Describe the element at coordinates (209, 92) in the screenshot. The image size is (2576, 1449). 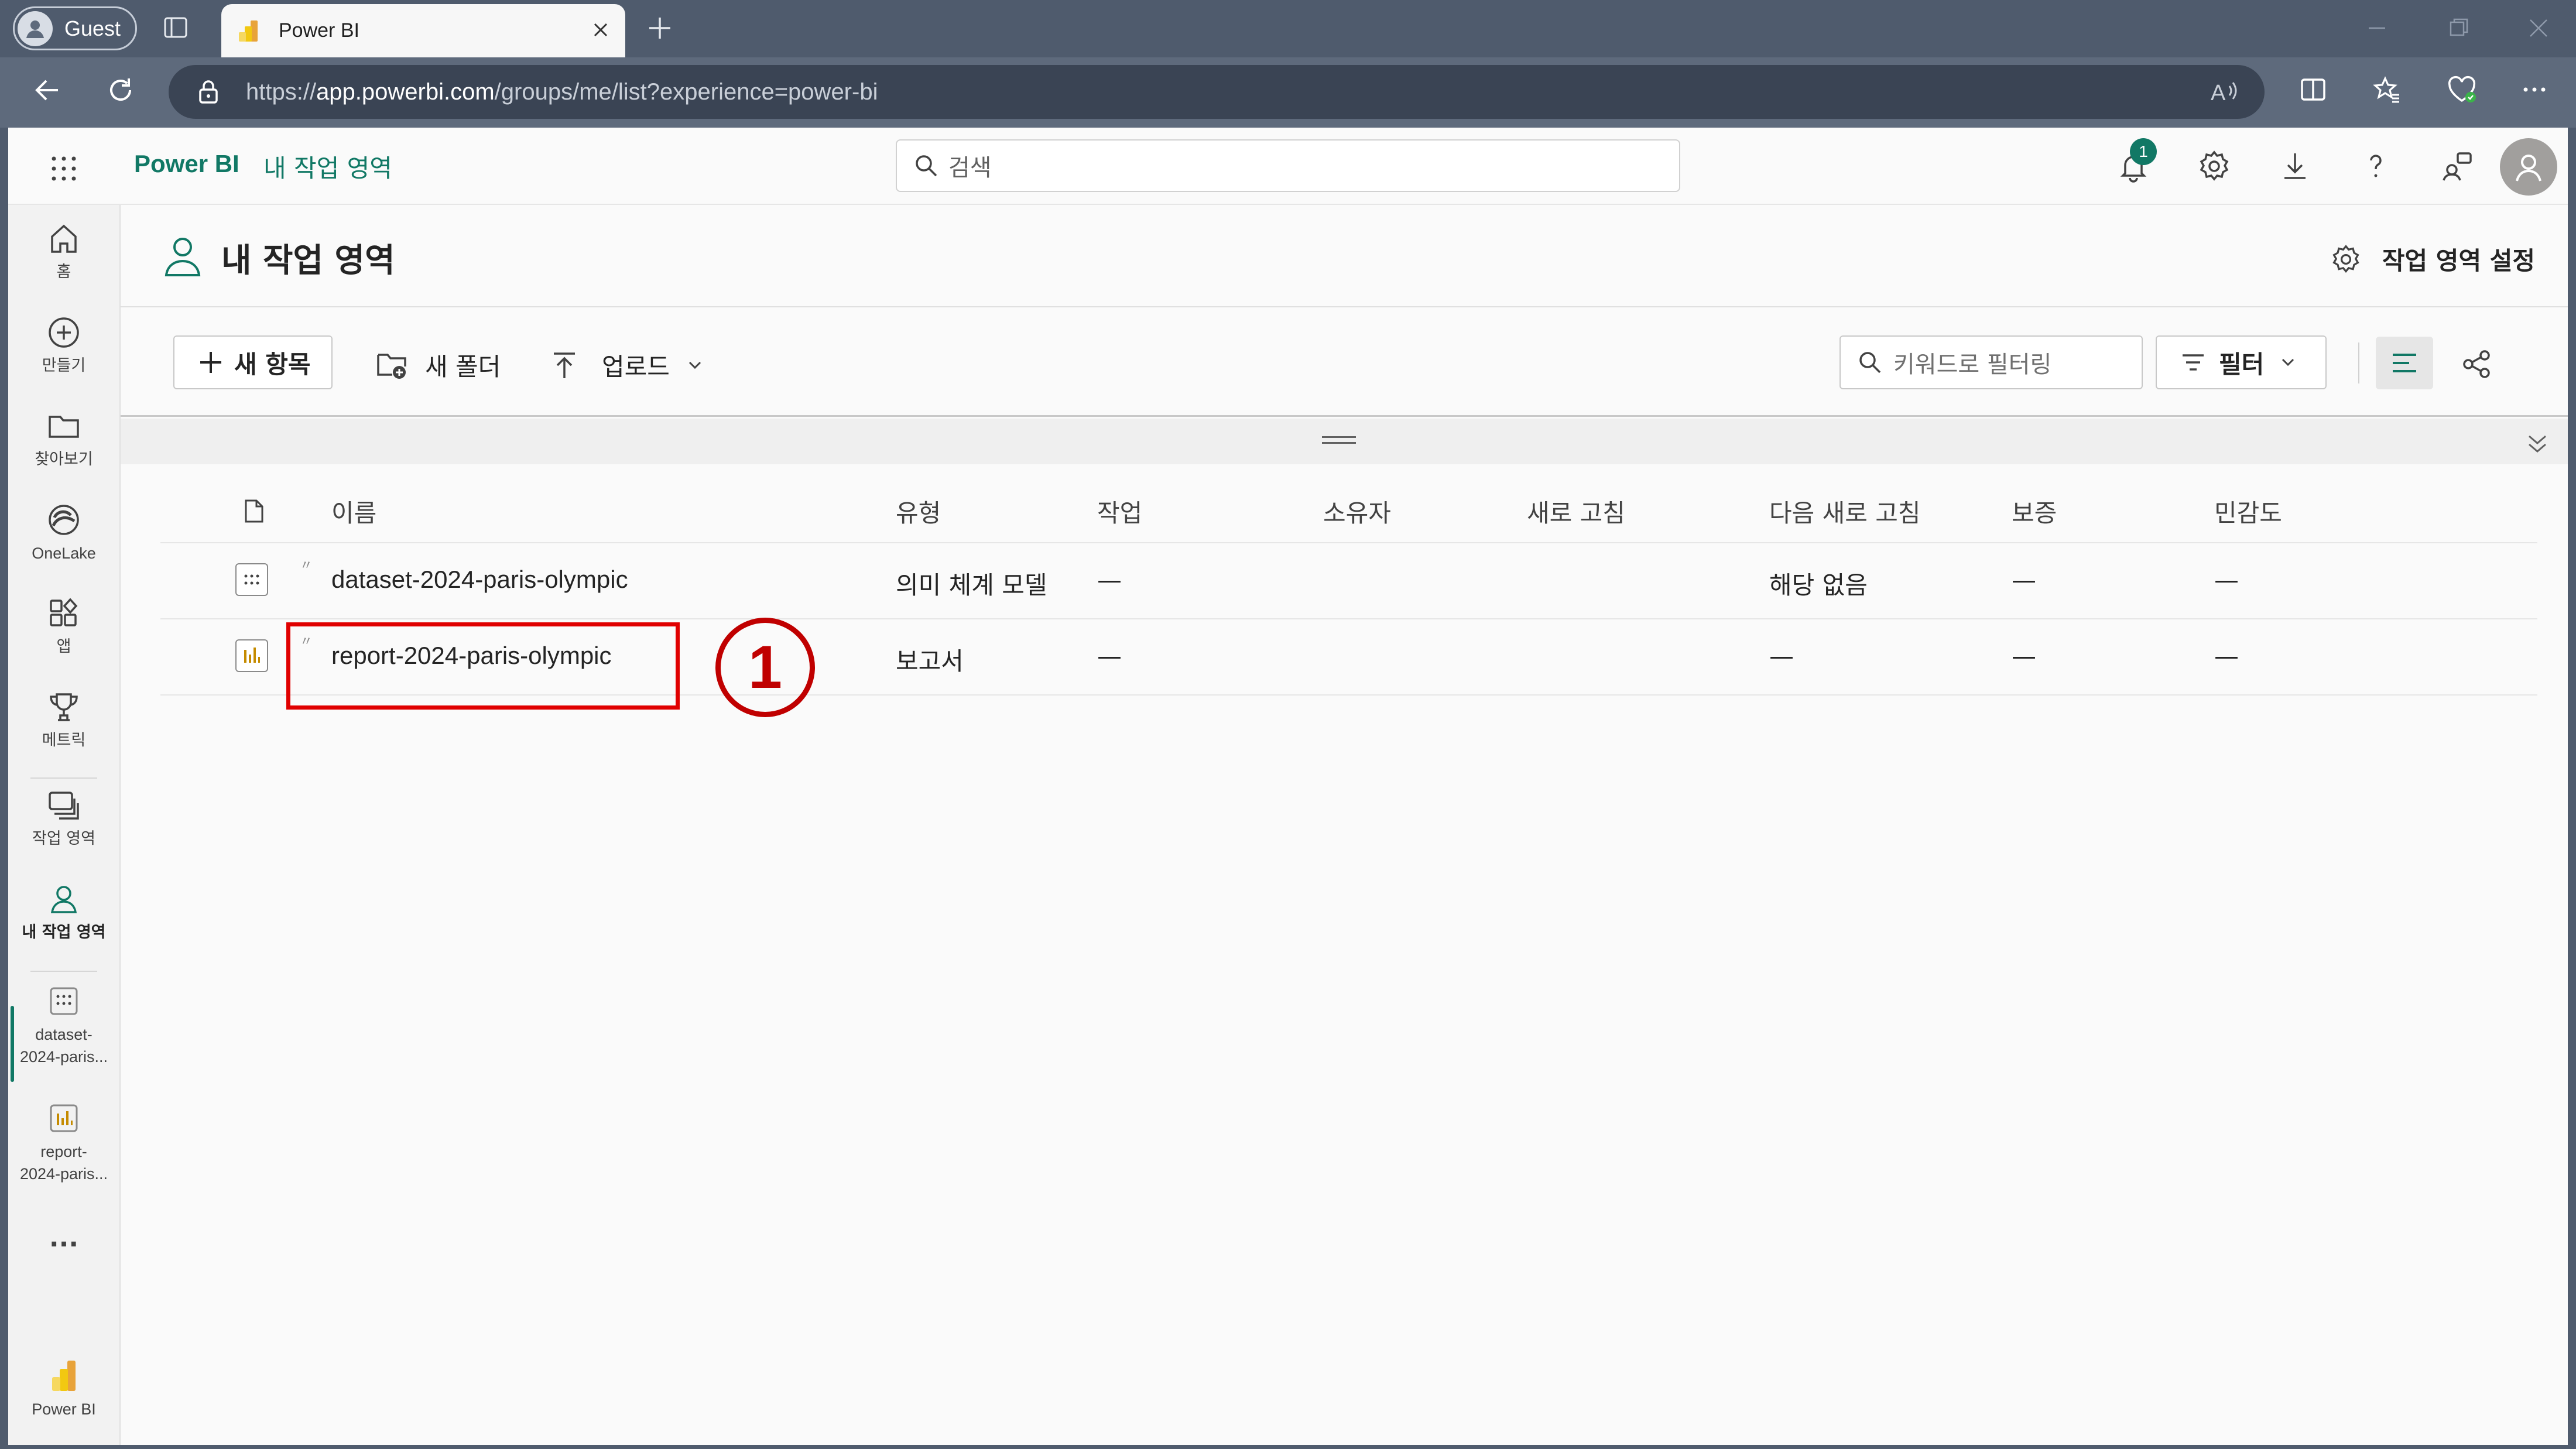
I see `lock-icon` at that location.